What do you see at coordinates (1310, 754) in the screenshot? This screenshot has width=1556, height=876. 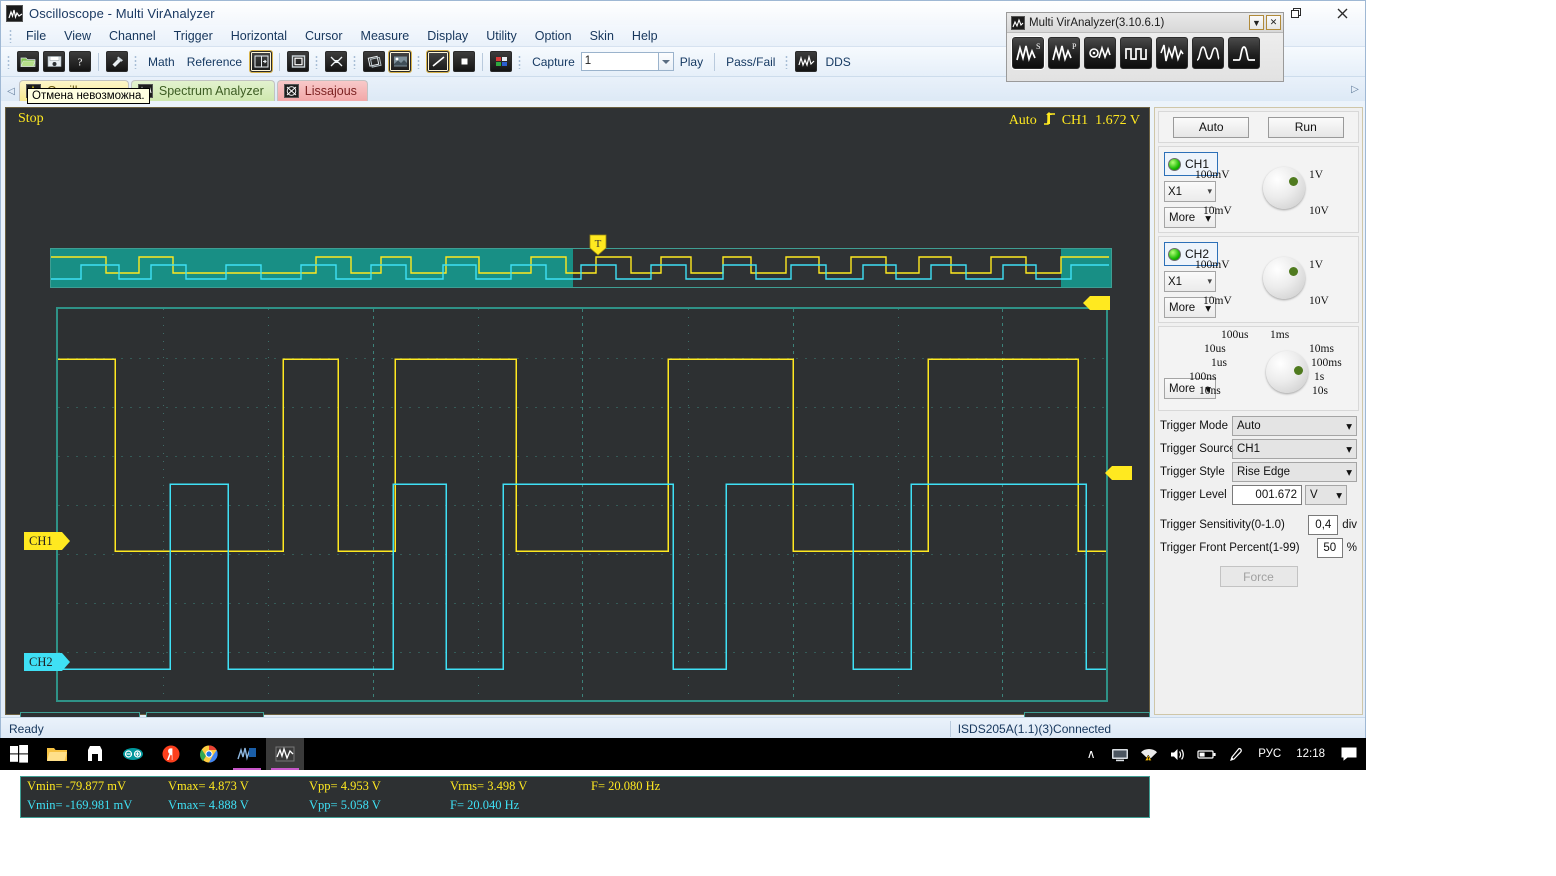 I see `tray-clock: 12:18` at bounding box center [1310, 754].